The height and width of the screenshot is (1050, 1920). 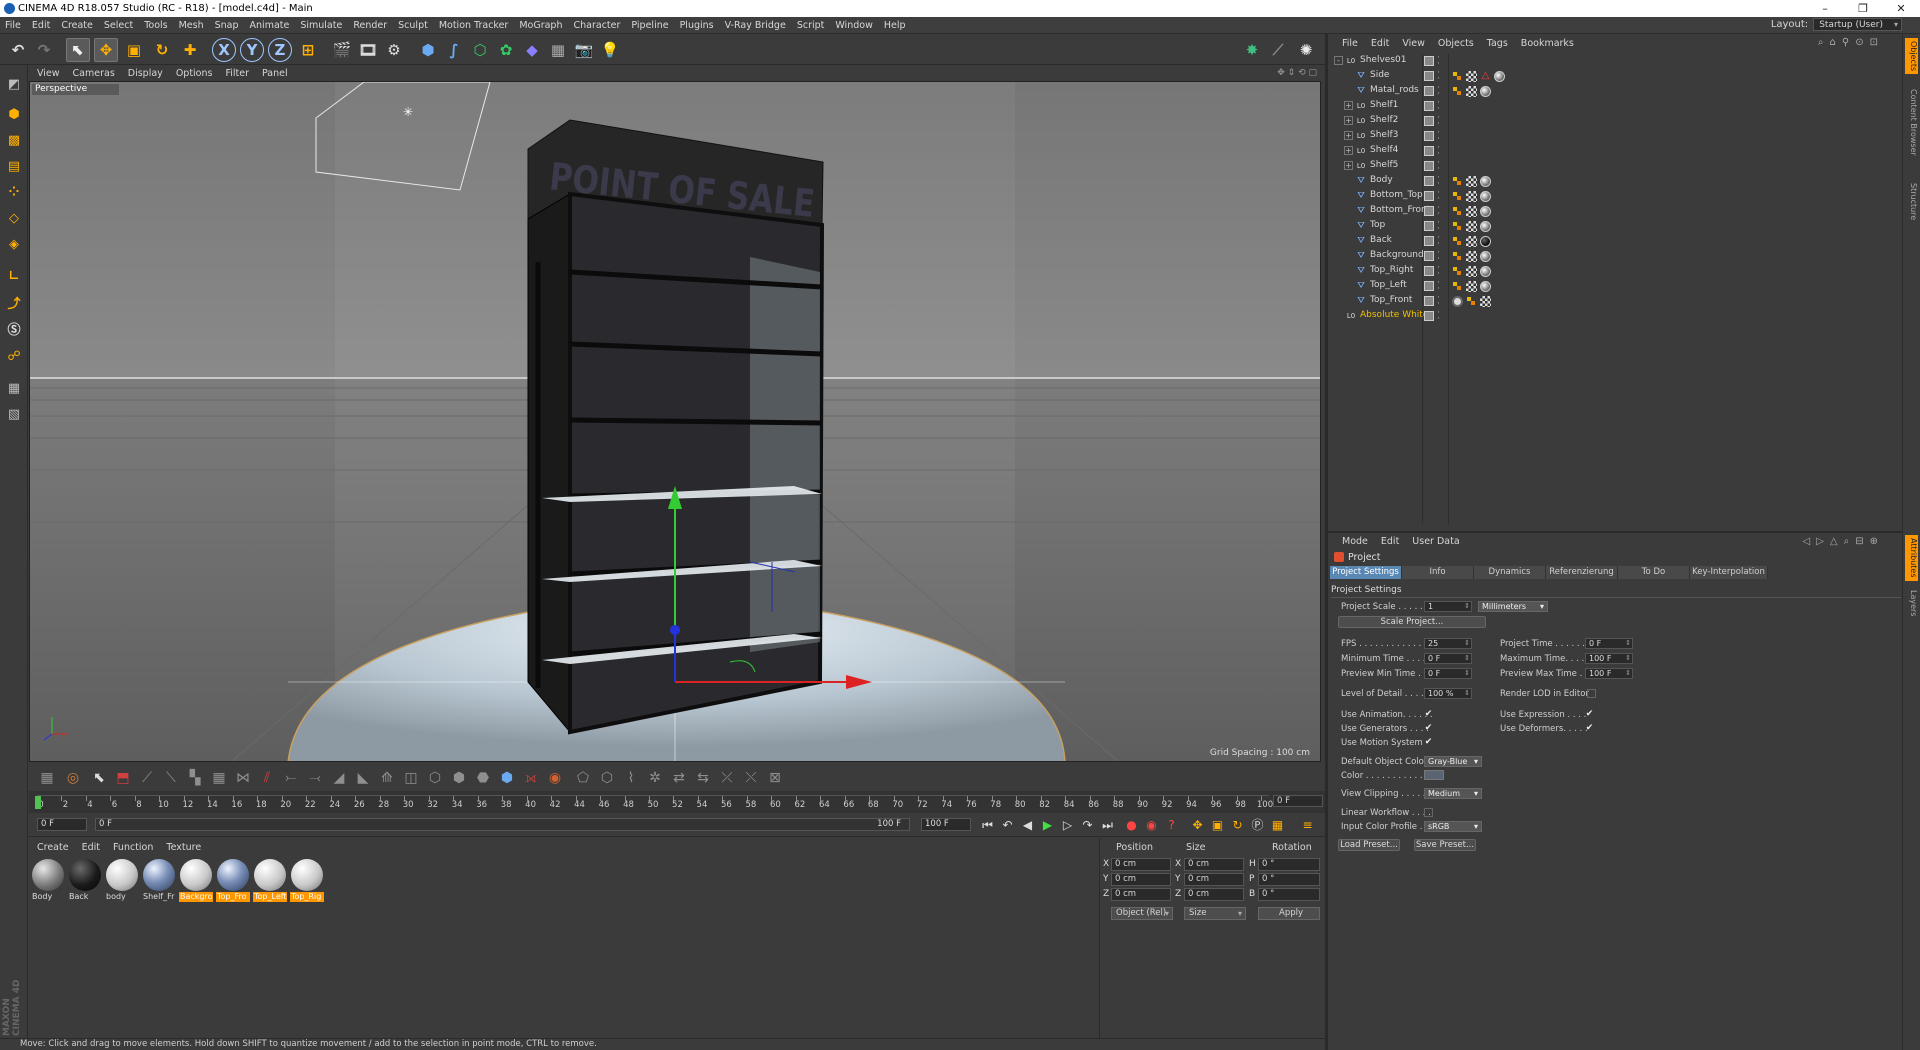 I want to click on material-menu-edit: Edit, so click(x=91, y=847).